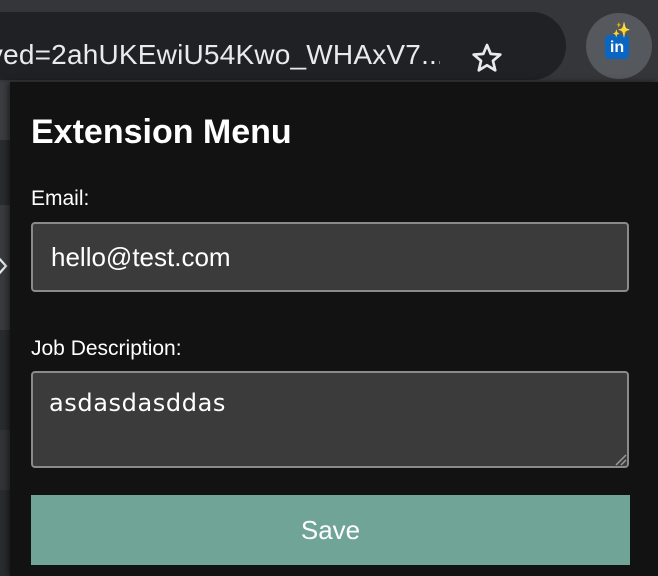  What do you see at coordinates (619, 46) in the screenshot?
I see `extension-button: in ✨` at bounding box center [619, 46].